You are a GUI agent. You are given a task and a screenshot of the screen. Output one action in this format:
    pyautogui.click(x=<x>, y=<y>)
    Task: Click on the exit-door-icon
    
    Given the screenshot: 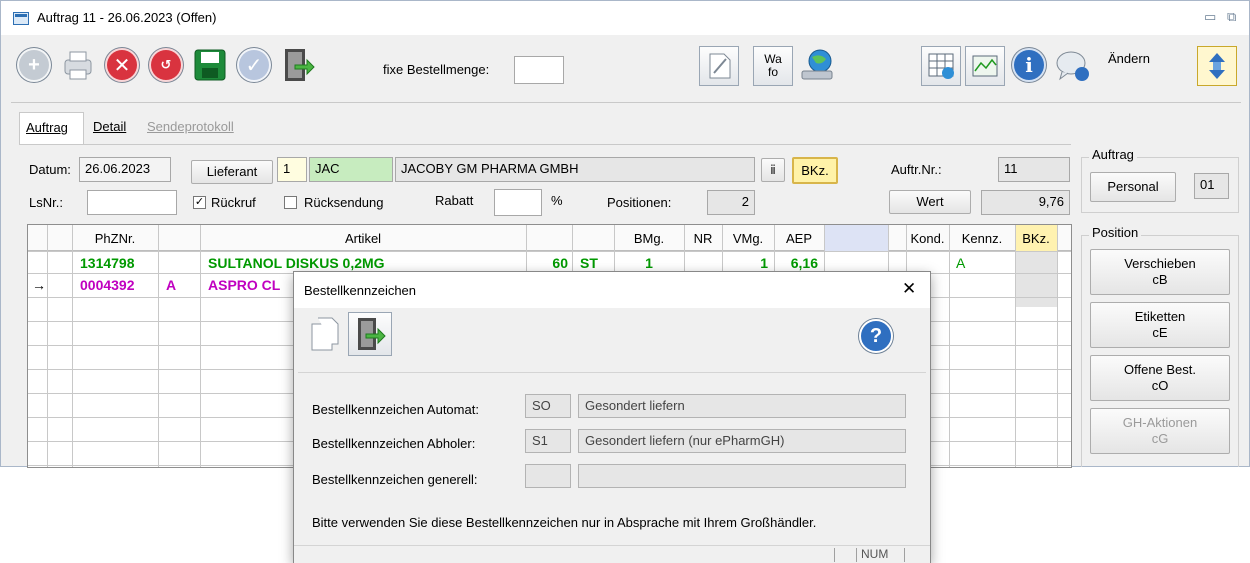 What is the action you would take?
    pyautogui.click(x=300, y=65)
    